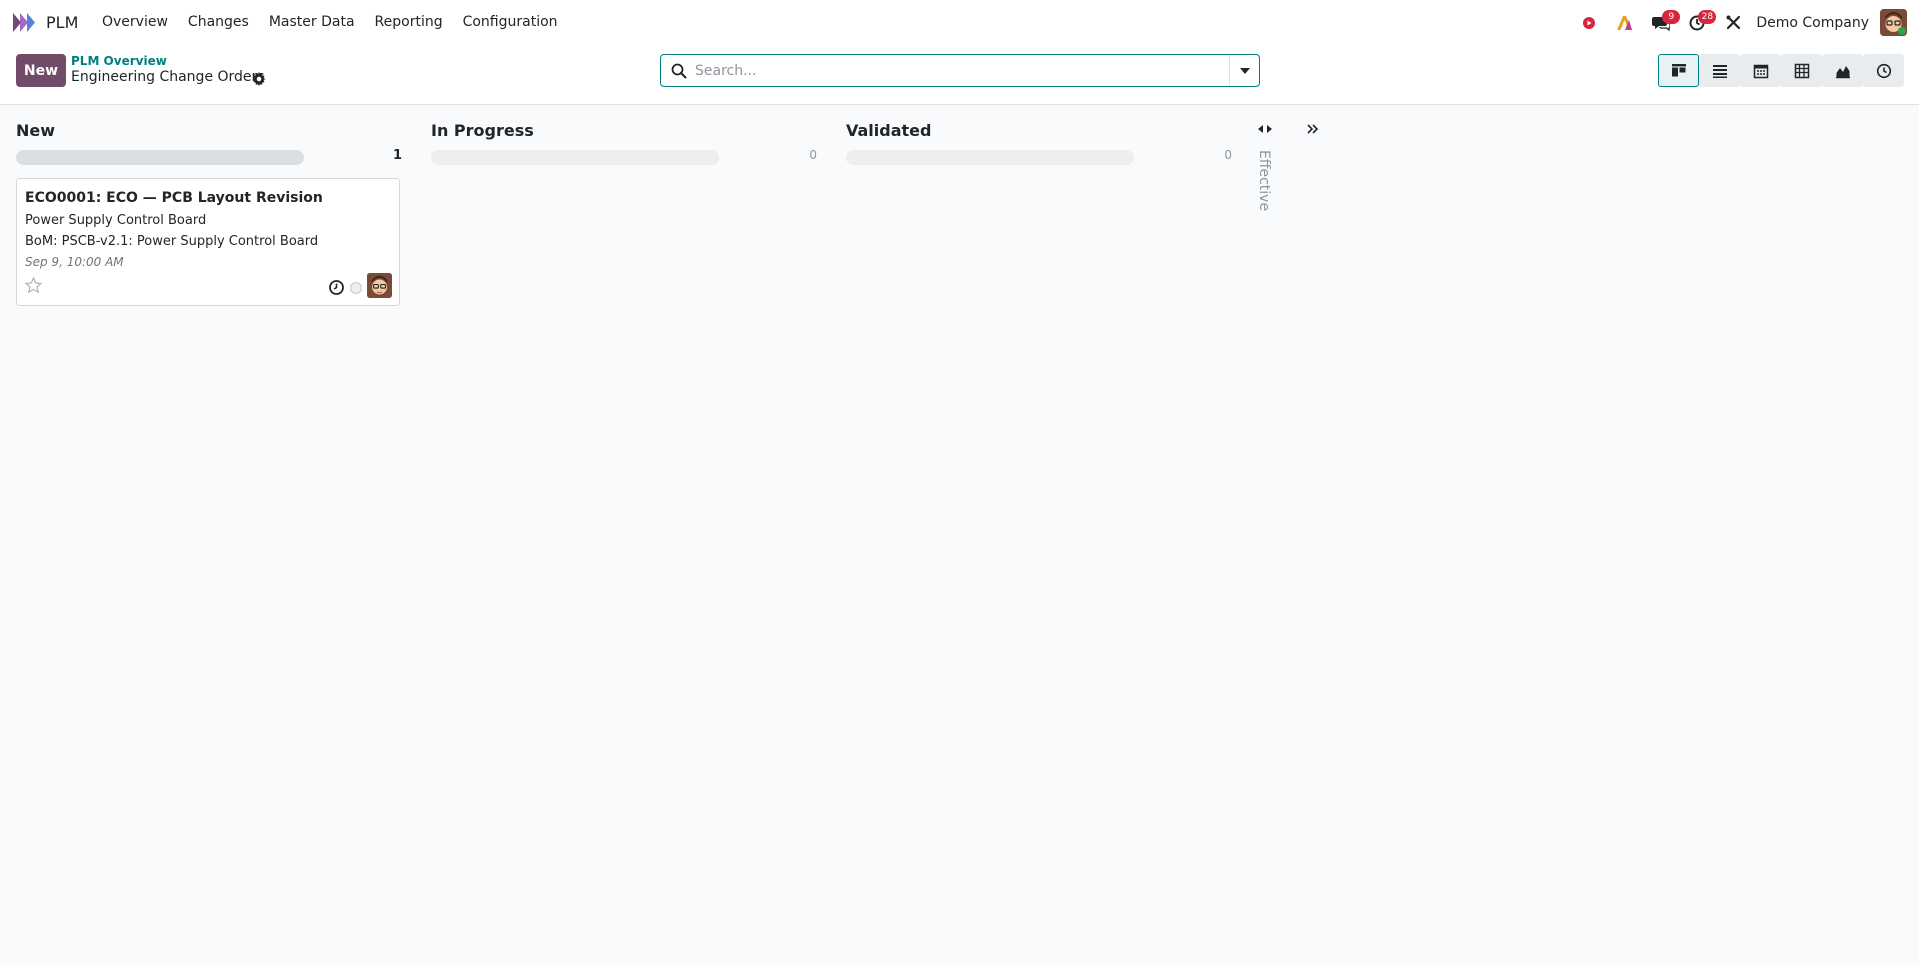 The width and height of the screenshot is (1919, 965). I want to click on caret-down-icon, so click(1244, 70).